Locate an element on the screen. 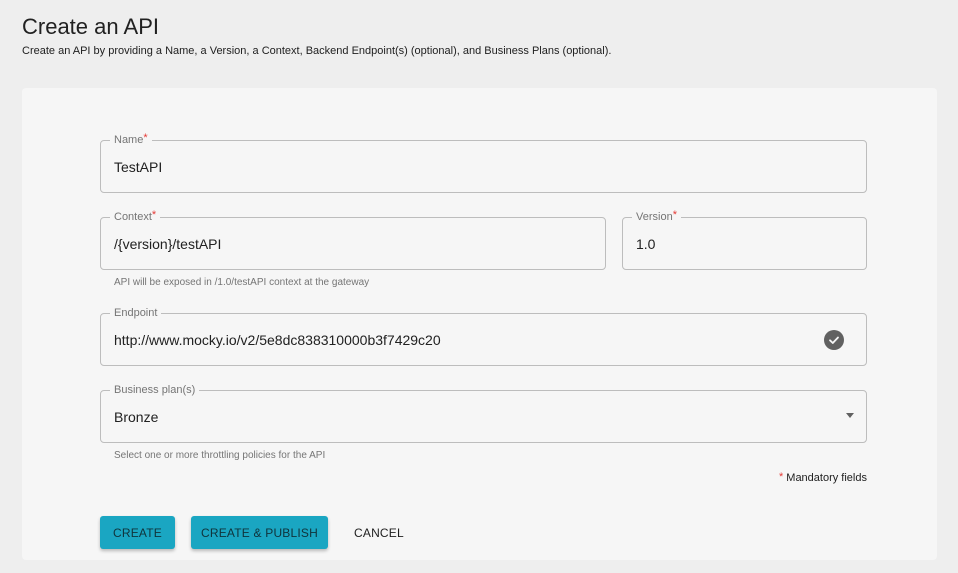 The width and height of the screenshot is (958, 573). name-input: TestAPI is located at coordinates (470, 166).